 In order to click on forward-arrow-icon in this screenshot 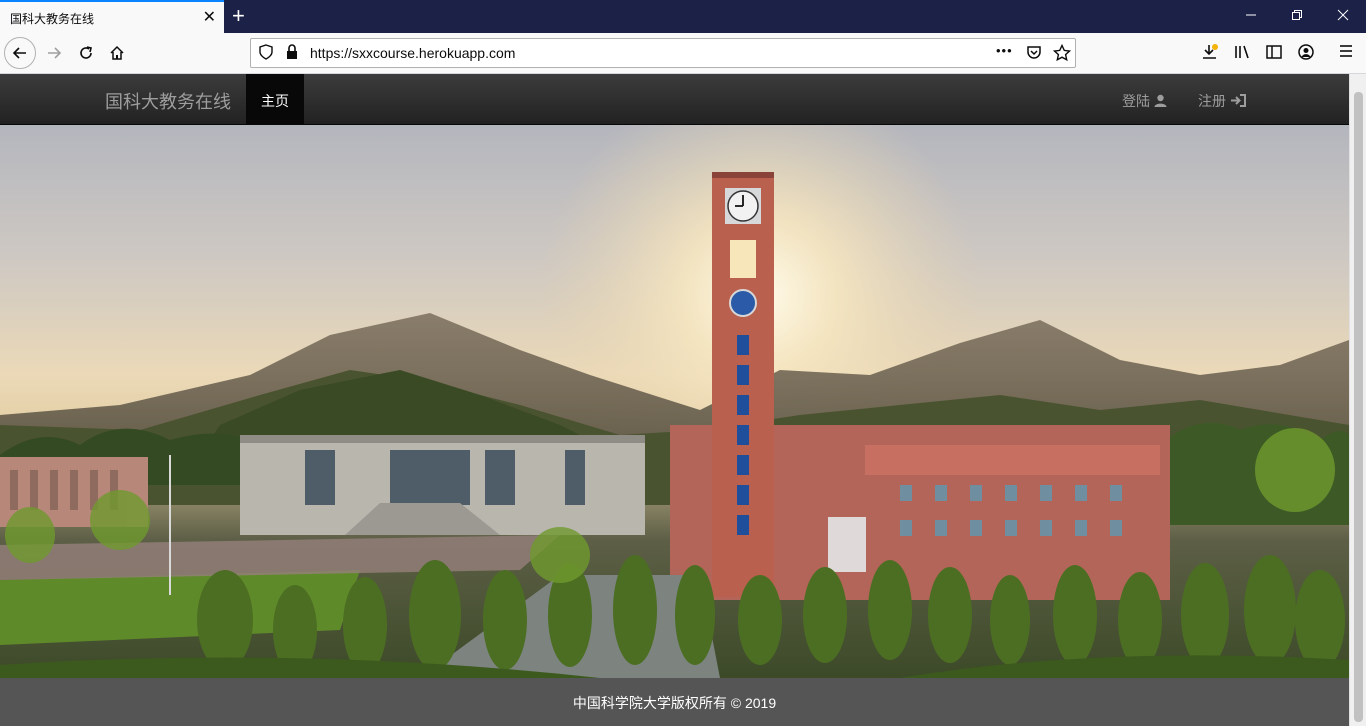, I will do `click(54, 53)`.